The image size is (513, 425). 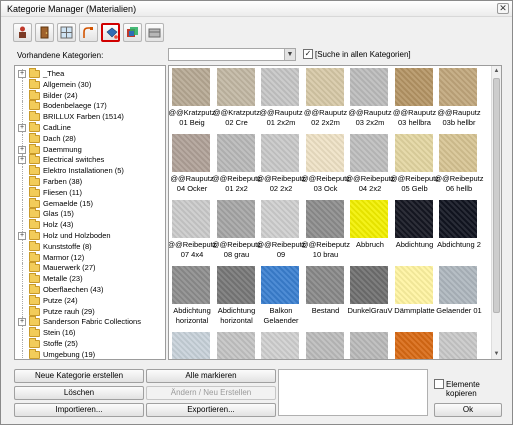 What do you see at coordinates (90, 138) in the screenshot?
I see `tree-item: Dach (28)` at bounding box center [90, 138].